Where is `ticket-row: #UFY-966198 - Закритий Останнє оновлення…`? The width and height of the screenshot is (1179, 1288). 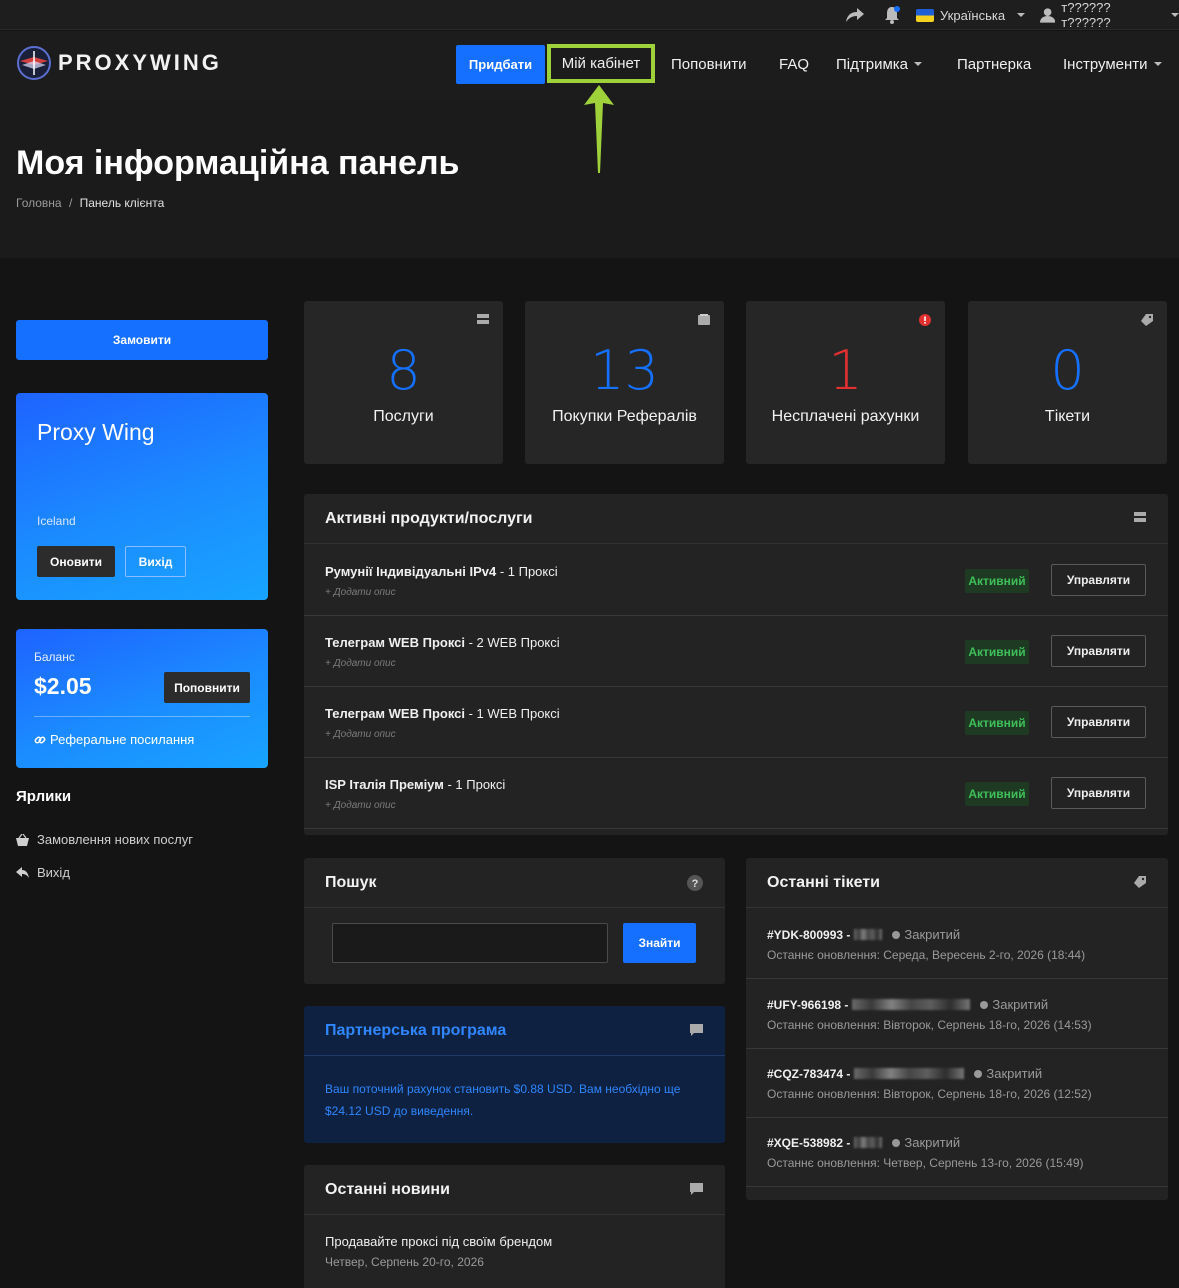
ticket-row: #UFY-966198 - Закритий Останнє оновлення… is located at coordinates (957, 1014).